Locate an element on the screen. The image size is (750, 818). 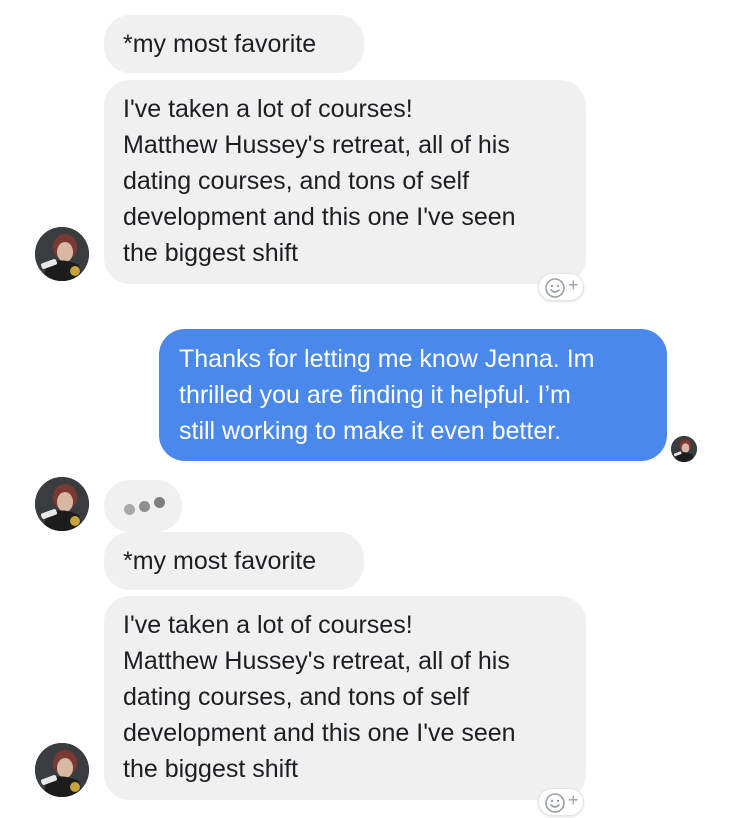
message-text-line: thrilled you are finding it helpful. I’m is located at coordinates (375, 395).